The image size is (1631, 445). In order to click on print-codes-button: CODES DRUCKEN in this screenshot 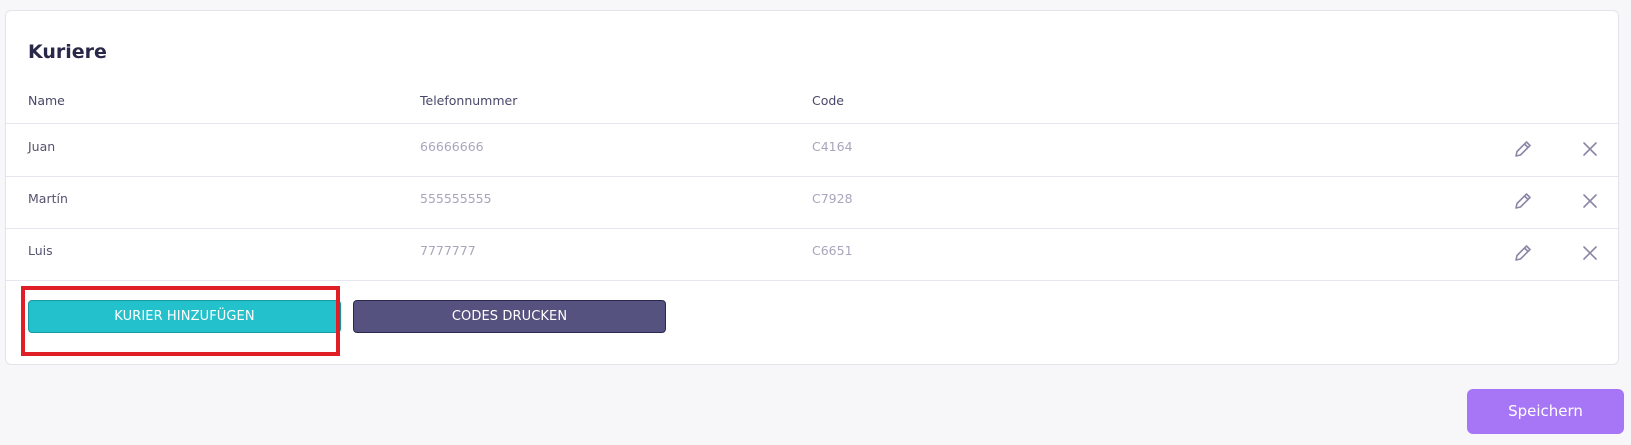, I will do `click(509, 316)`.